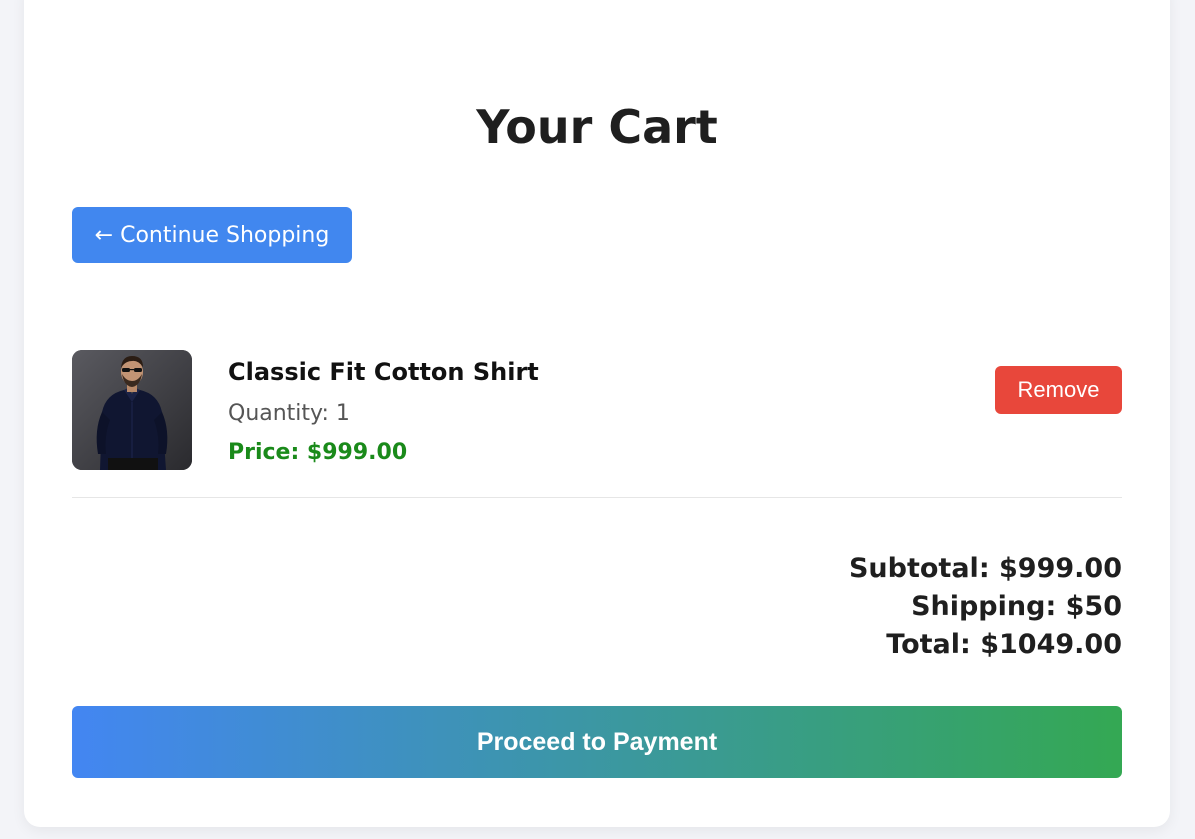 The width and height of the screenshot is (1195, 839). What do you see at coordinates (597, 127) in the screenshot?
I see `page-title: Your Cart` at bounding box center [597, 127].